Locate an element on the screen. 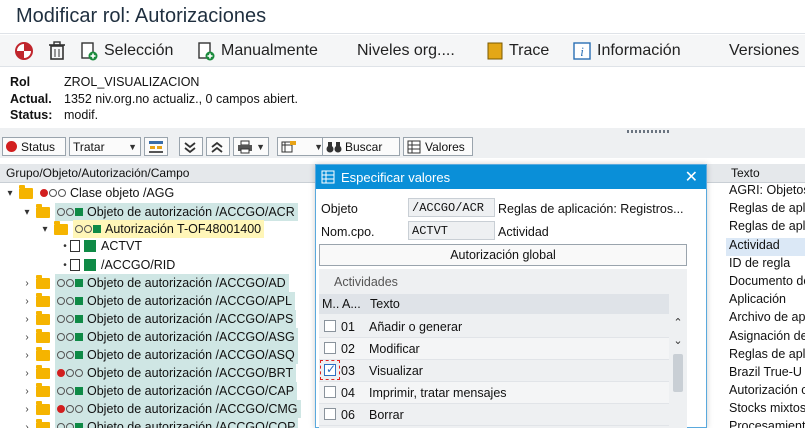  object-node: Objeto de autorización /ACCGO/BRT is located at coordinates (176, 373).